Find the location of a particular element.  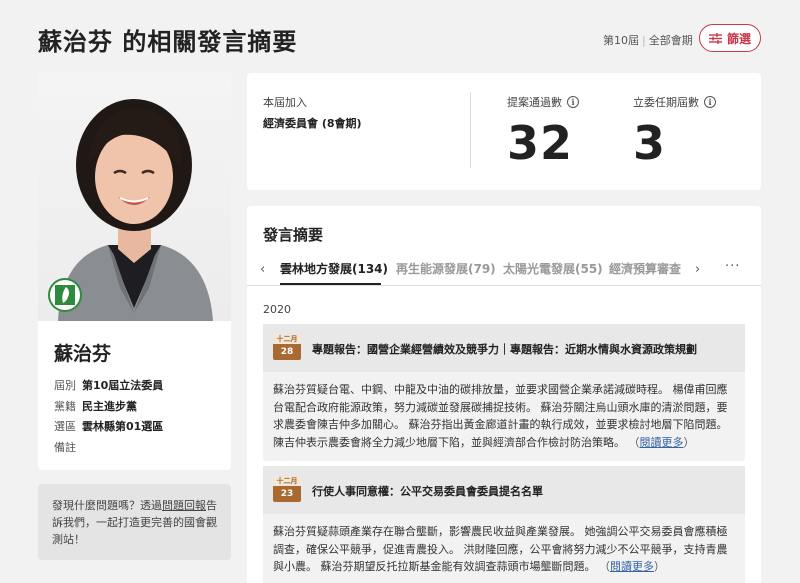

legislator-name: 蘇治芬 is located at coordinates (83, 354).